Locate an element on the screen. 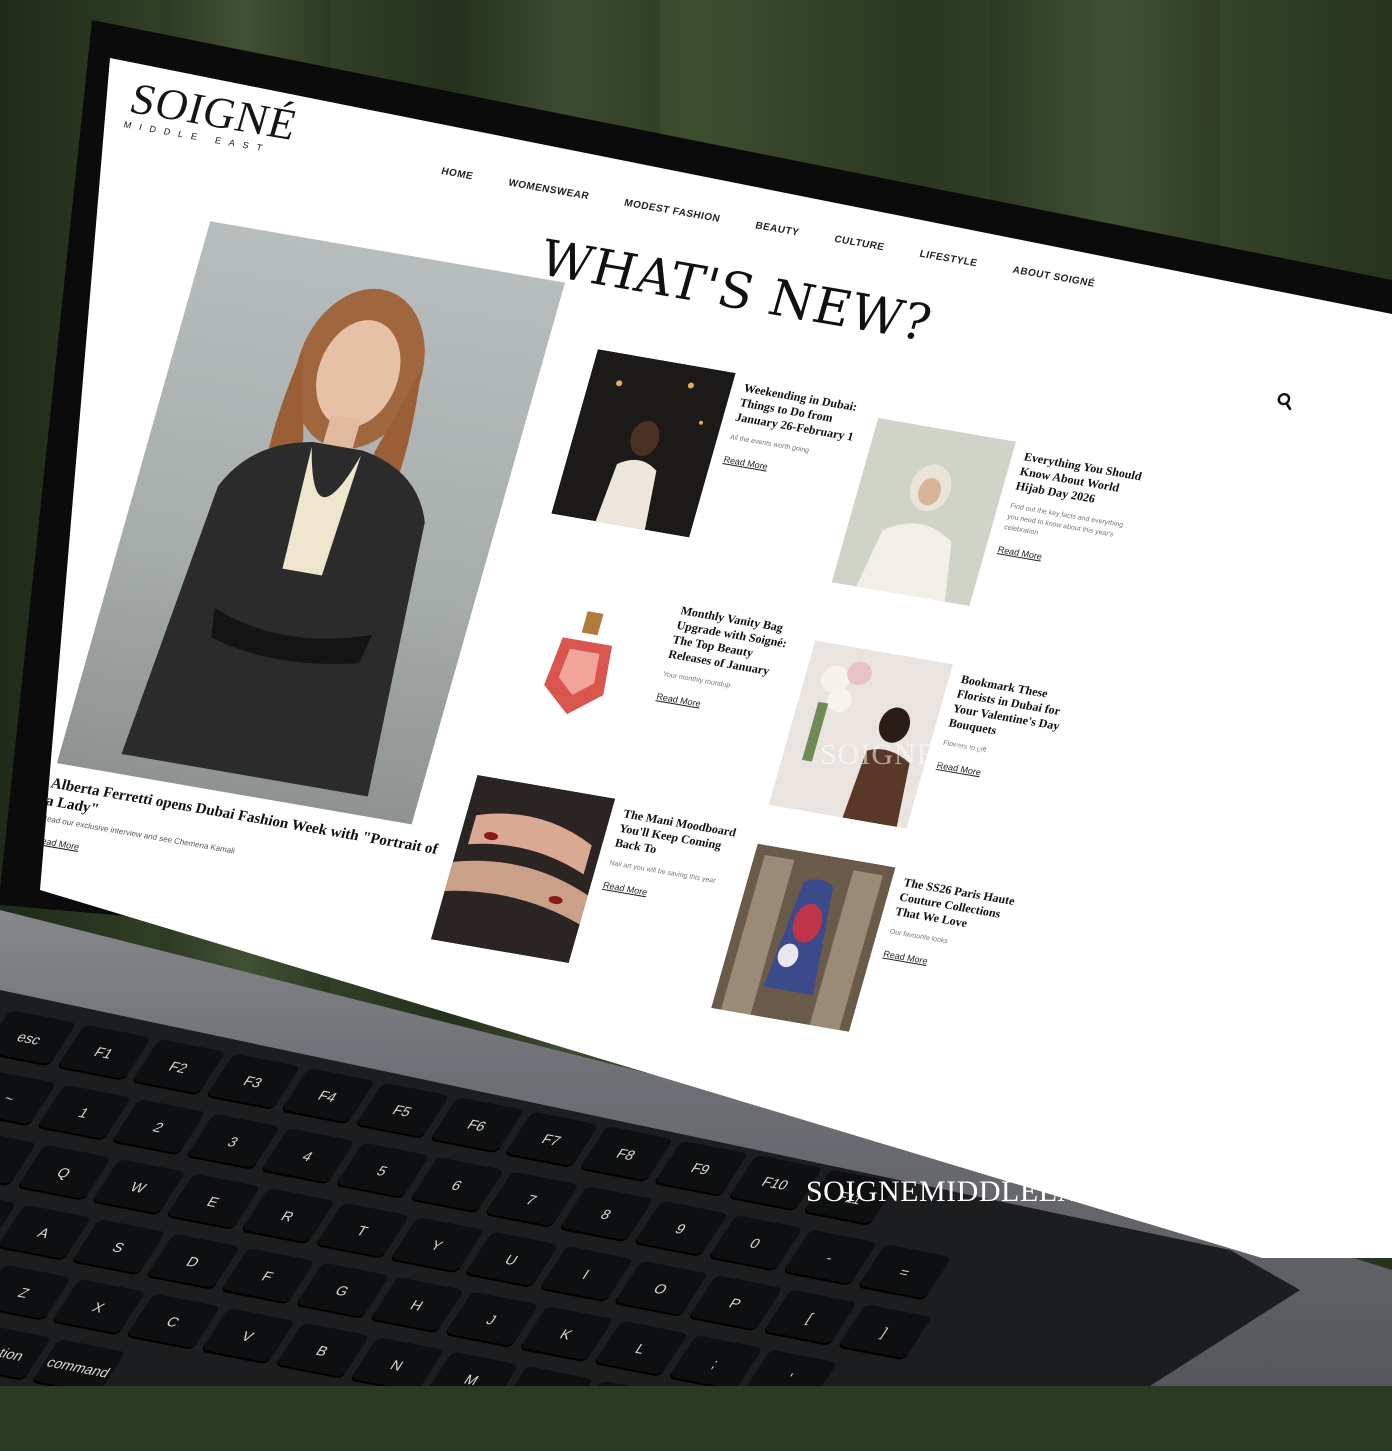  site-url-watermark: SOIGNEMIDDLEEAST.COM is located at coordinates (999, 1191).